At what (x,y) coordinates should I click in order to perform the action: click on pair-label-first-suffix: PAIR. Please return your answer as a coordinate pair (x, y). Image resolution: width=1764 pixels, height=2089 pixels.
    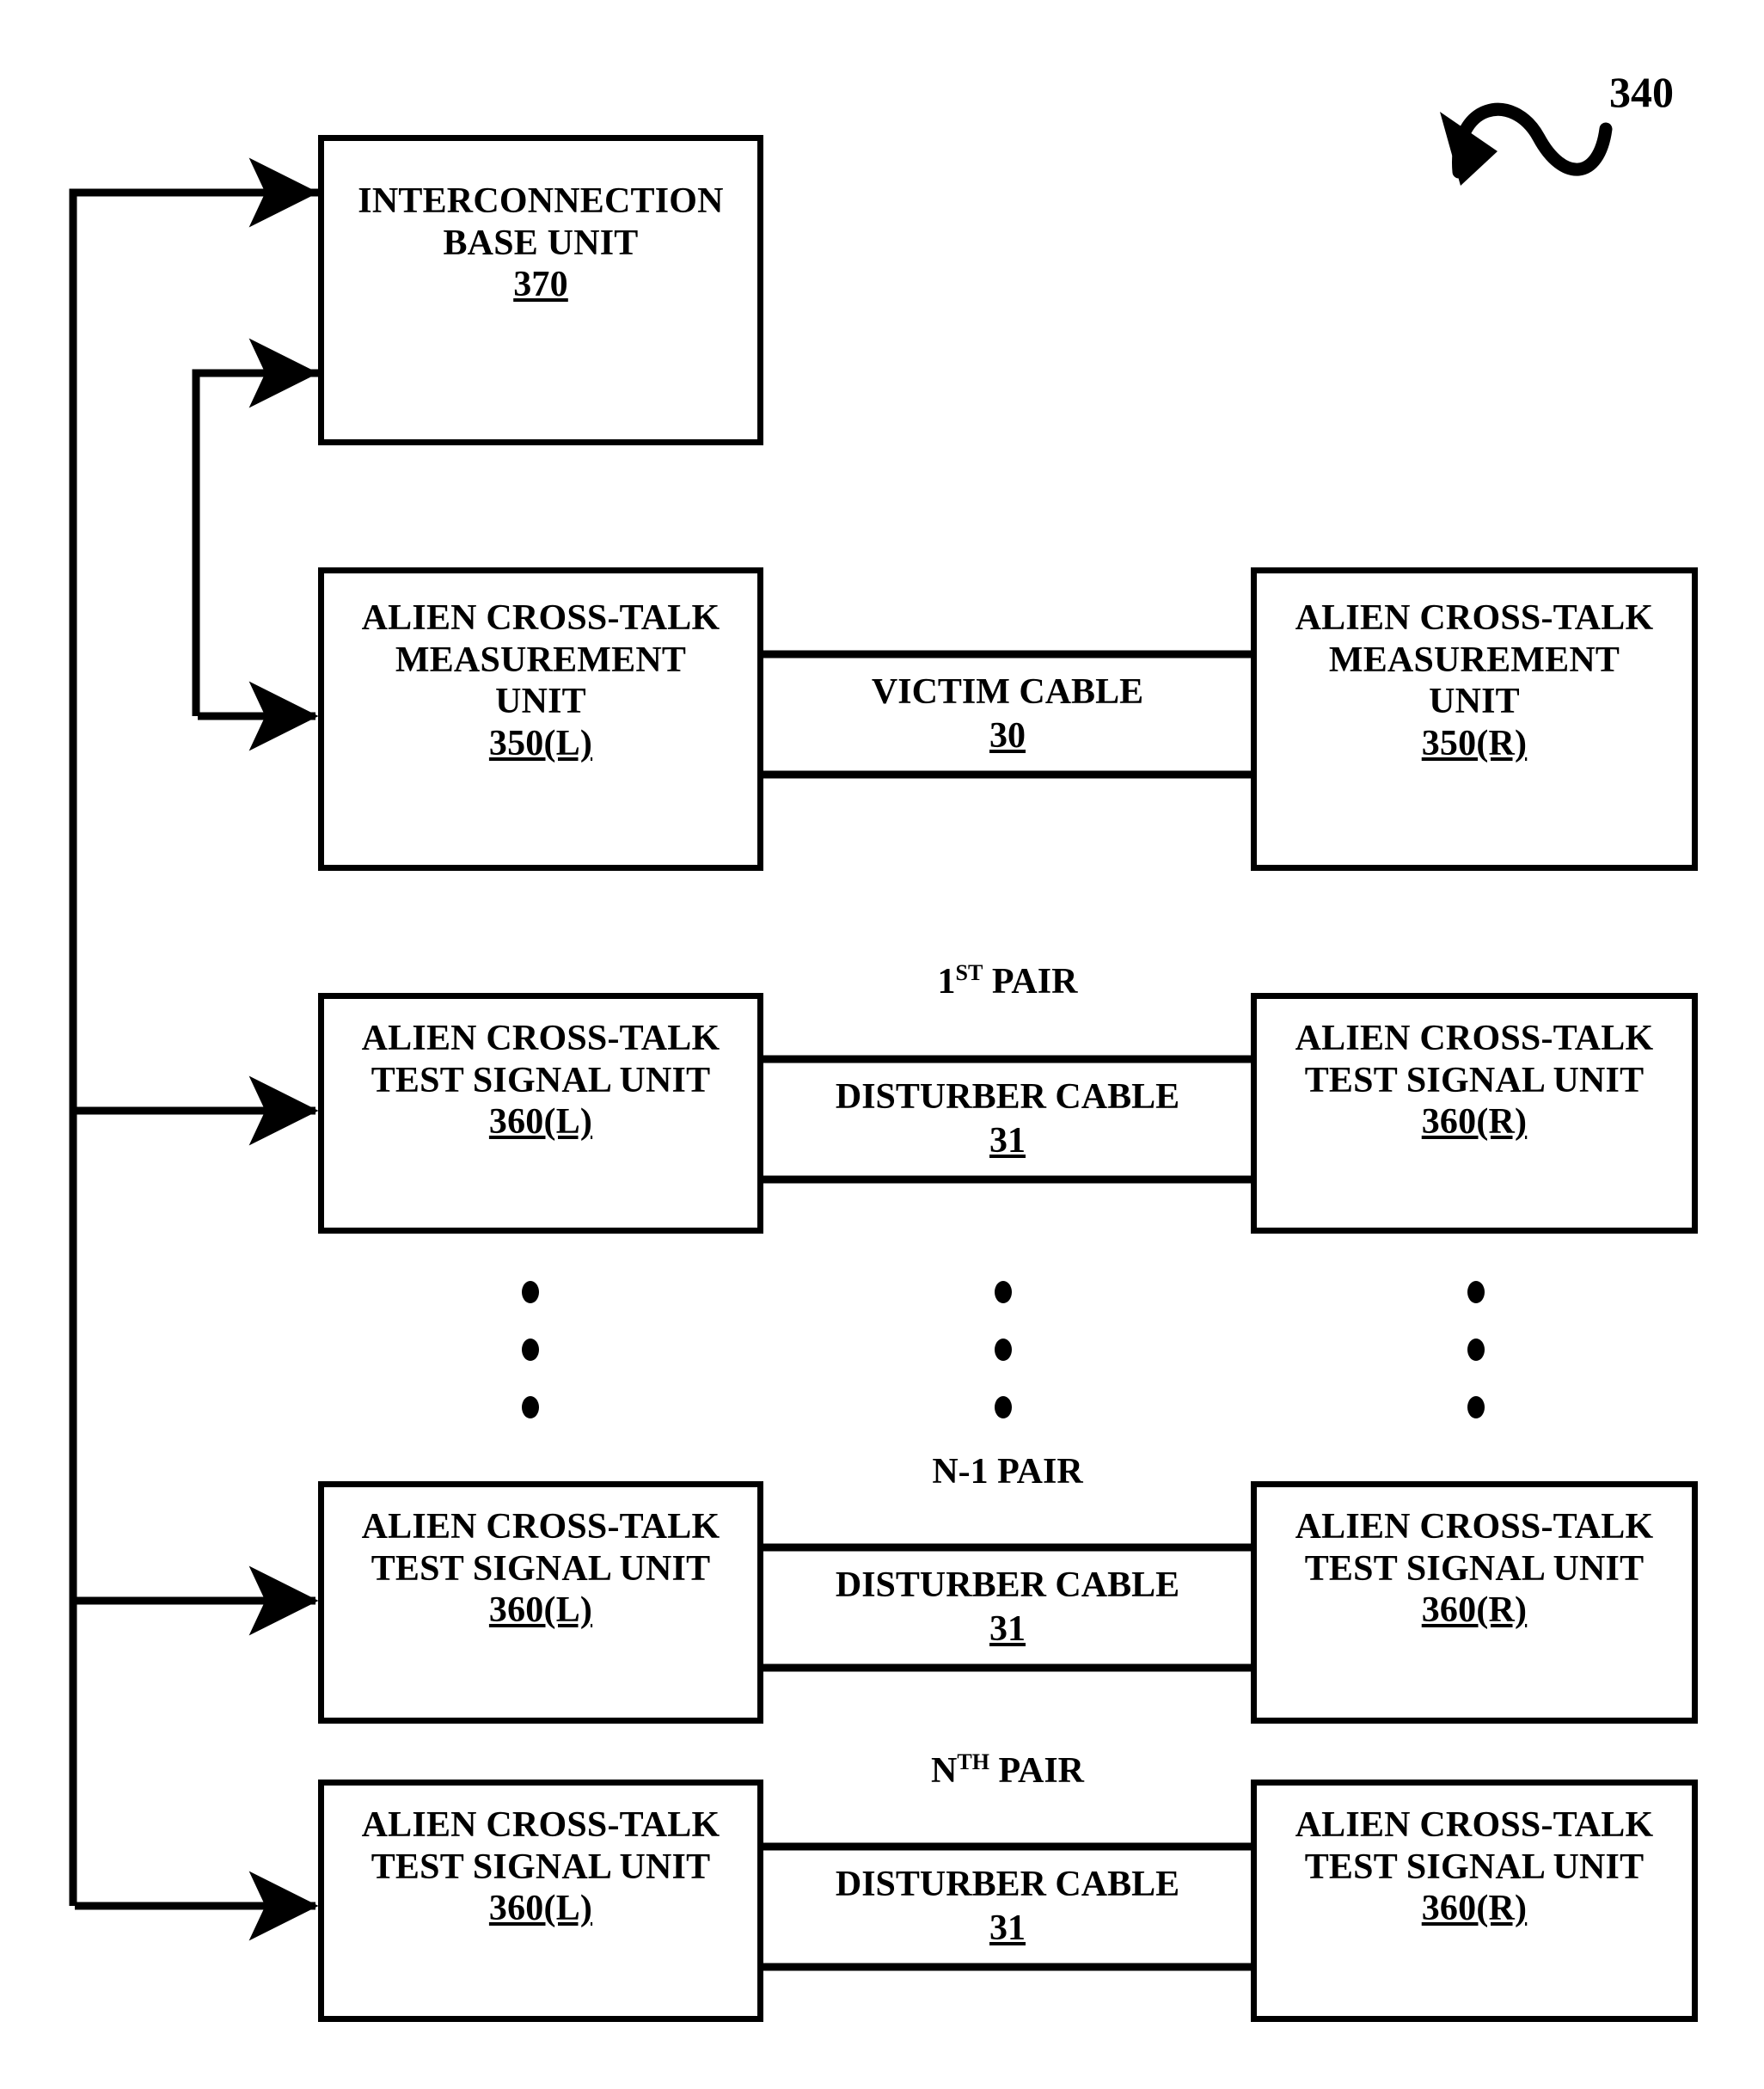
    Looking at the image, I should click on (1030, 982).